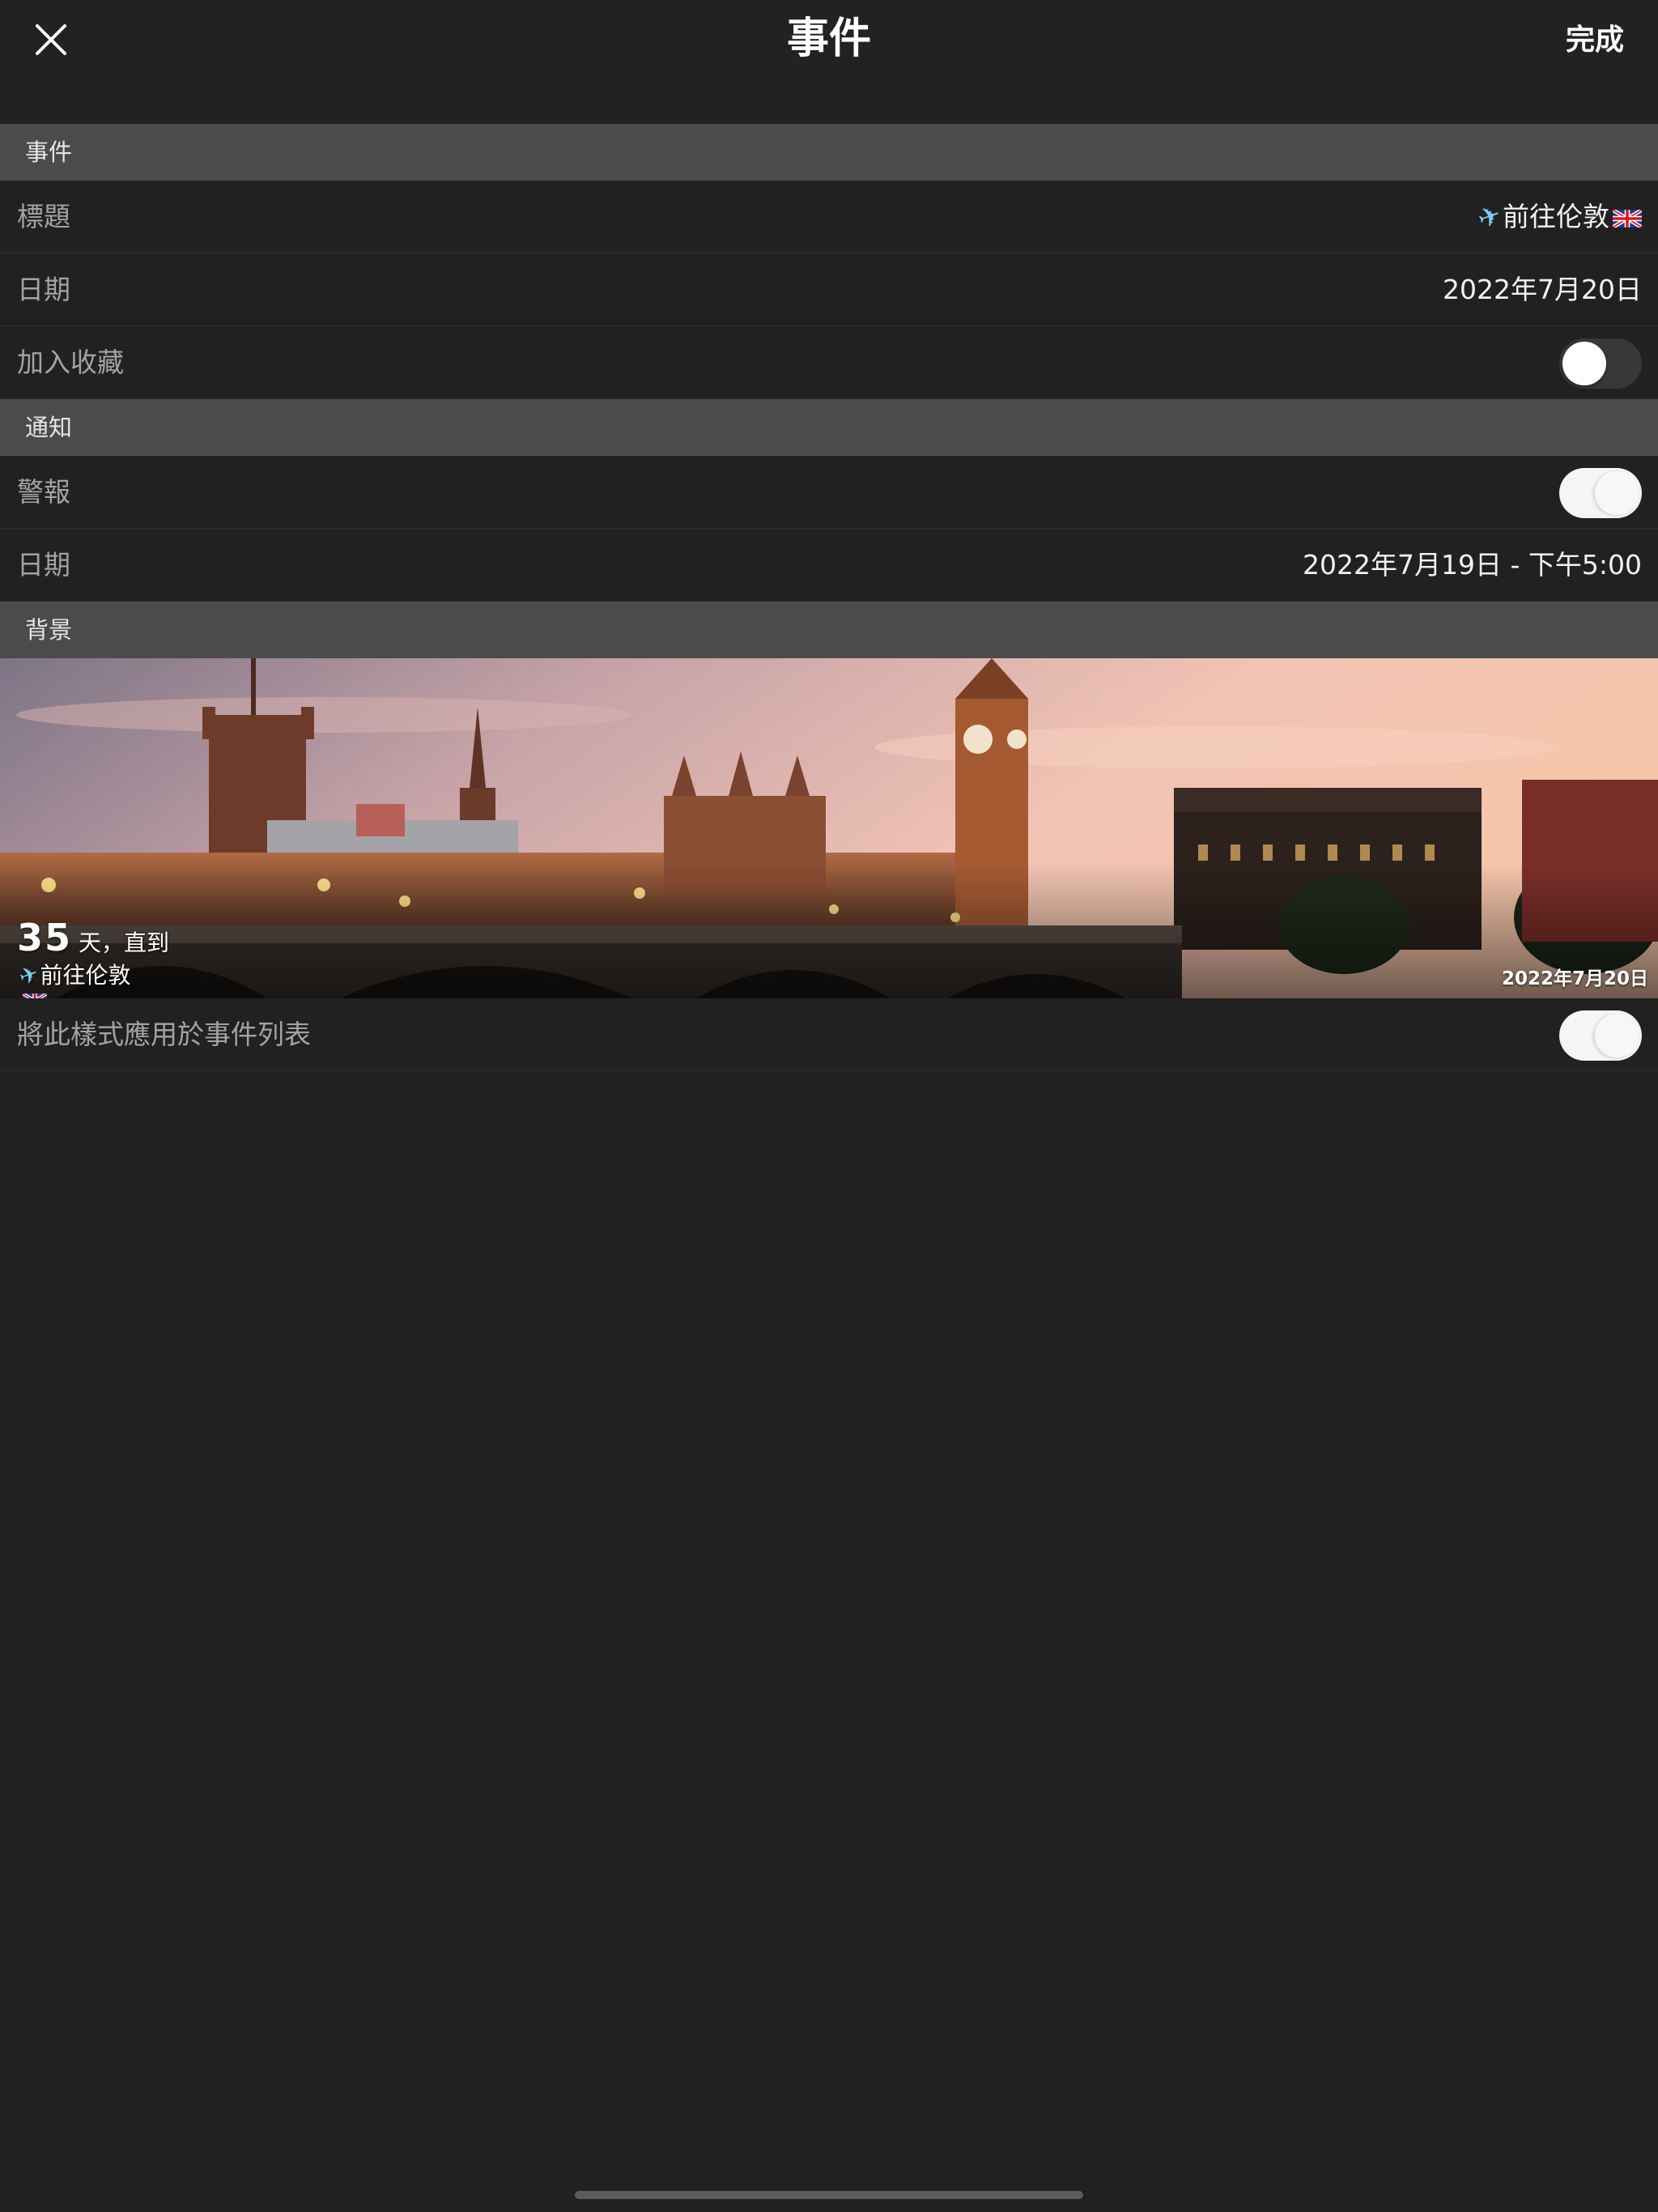 The width and height of the screenshot is (1658, 2212). Describe the element at coordinates (829, 153) in the screenshot. I see `section-header-event: 事件` at that location.